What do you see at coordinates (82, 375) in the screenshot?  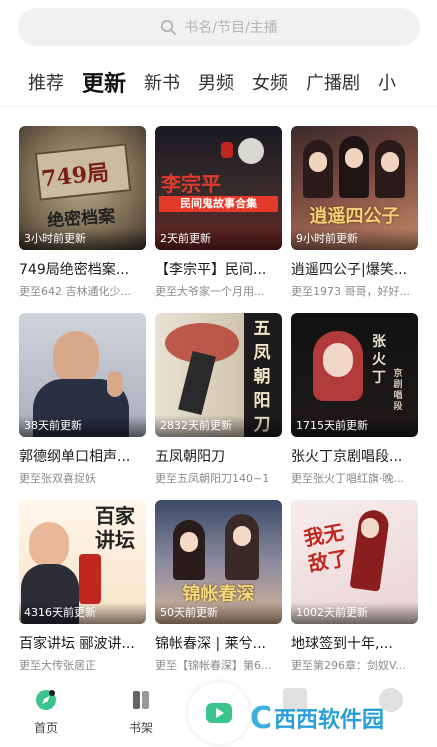 I see `book-cover: 38天前更新` at bounding box center [82, 375].